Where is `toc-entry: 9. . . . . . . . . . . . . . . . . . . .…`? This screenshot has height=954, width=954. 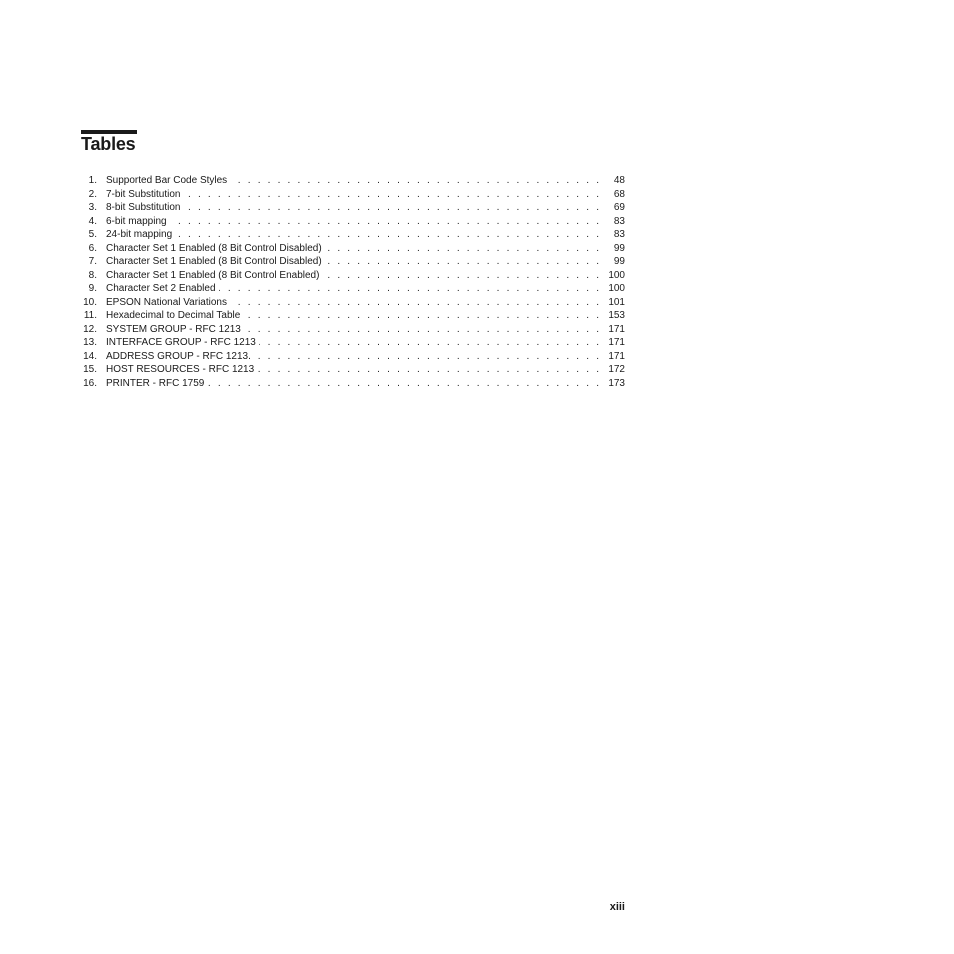 toc-entry: 9. . . . . . . . . . . . . . . . . . . .… is located at coordinates (353, 289).